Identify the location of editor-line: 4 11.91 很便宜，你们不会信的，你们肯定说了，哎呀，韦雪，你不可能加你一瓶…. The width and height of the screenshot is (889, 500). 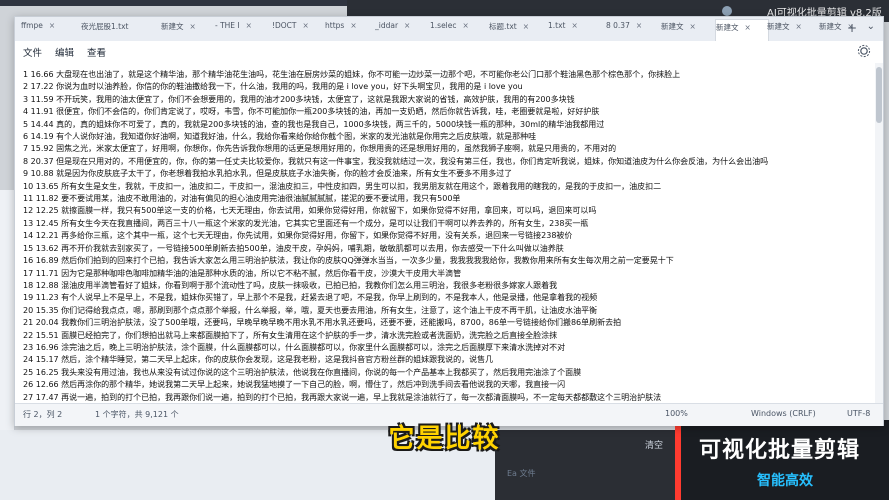
(447, 112).